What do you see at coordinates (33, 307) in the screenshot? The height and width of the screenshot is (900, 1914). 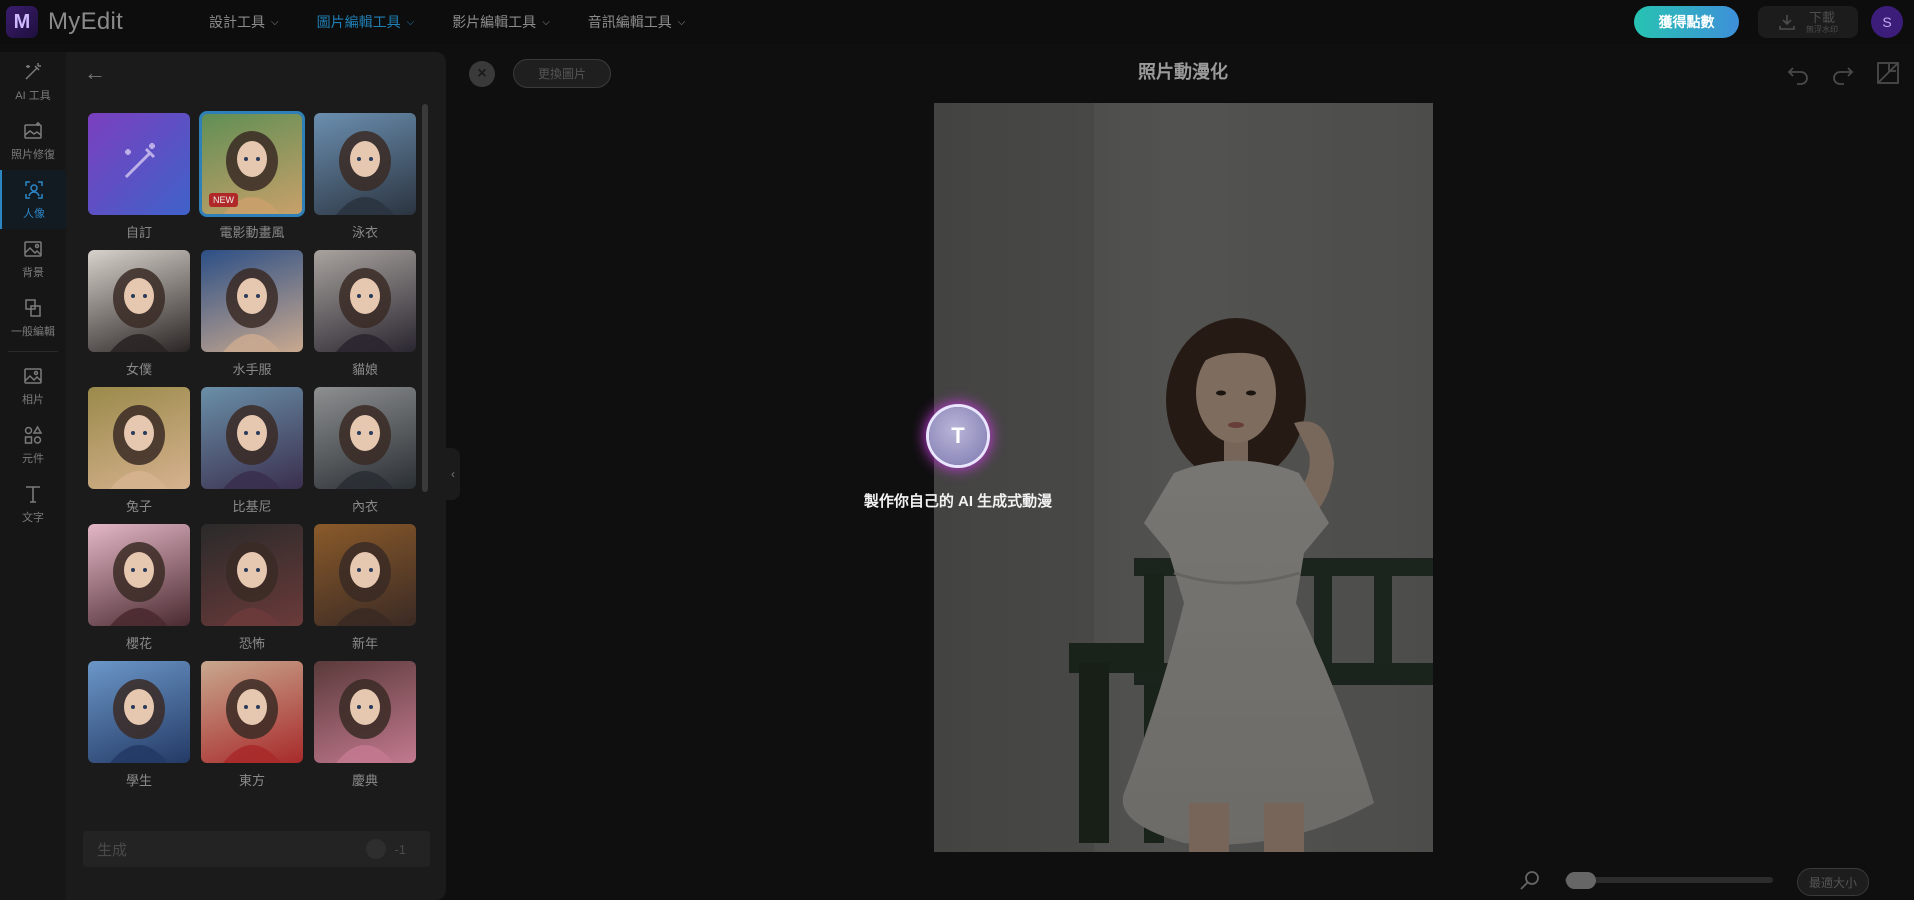 I see `crop-icon` at bounding box center [33, 307].